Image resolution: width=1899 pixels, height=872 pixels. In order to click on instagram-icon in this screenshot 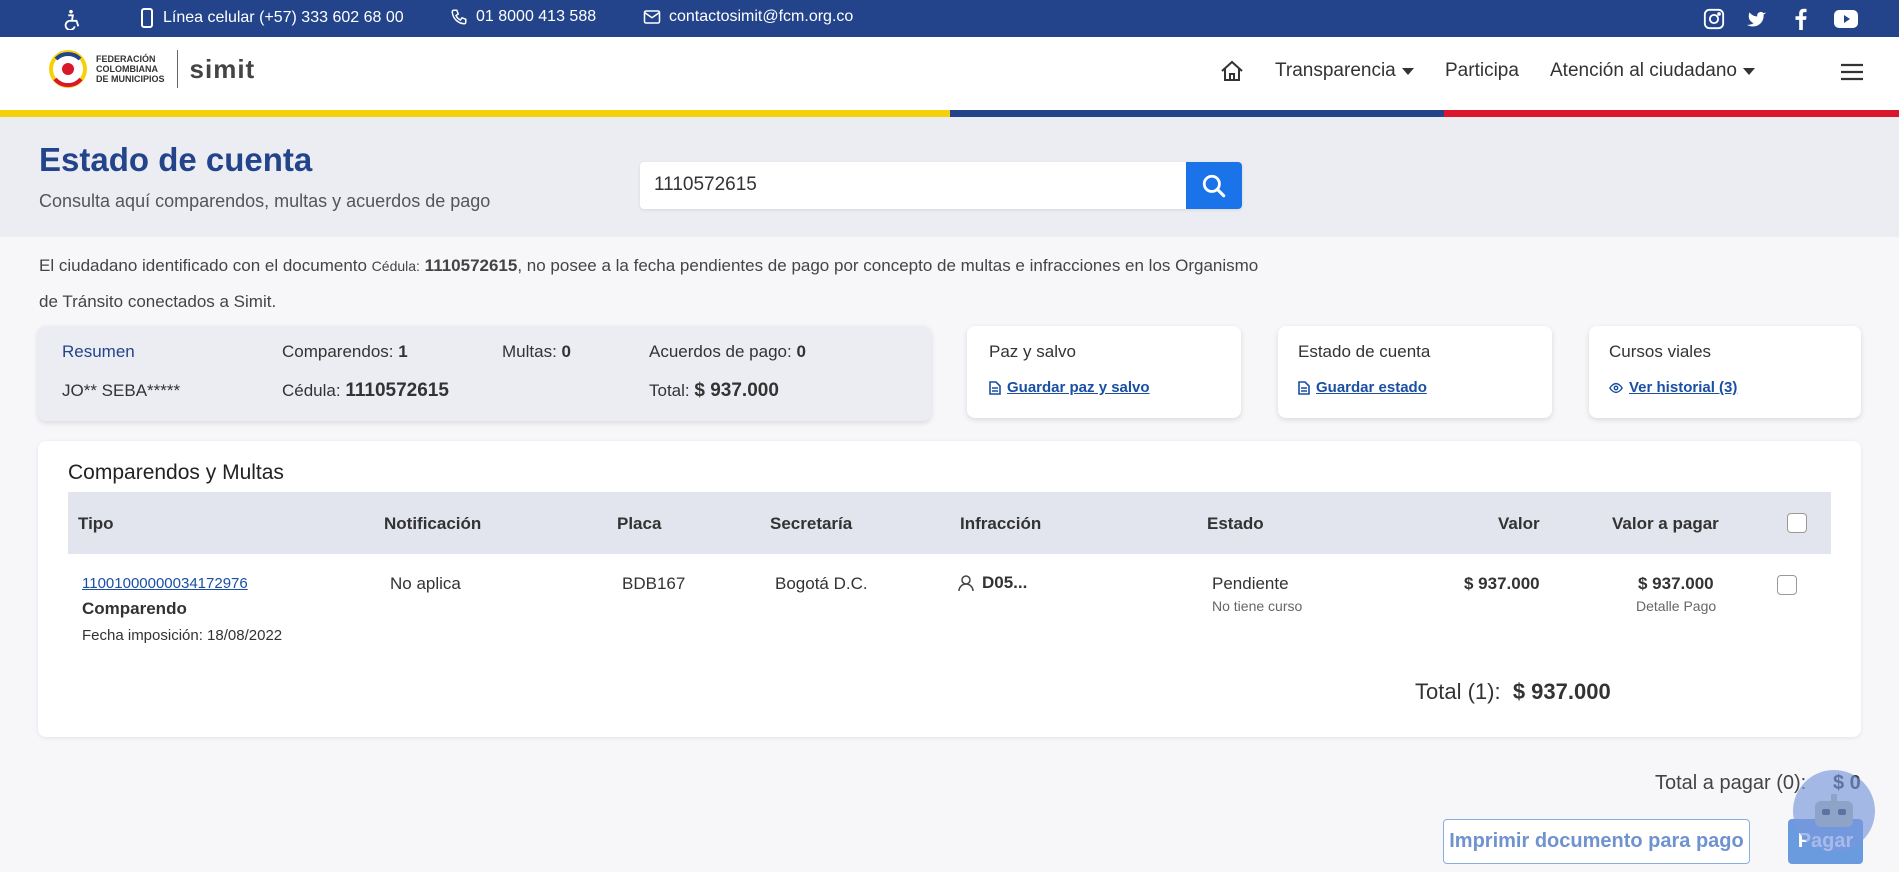, I will do `click(1714, 19)`.